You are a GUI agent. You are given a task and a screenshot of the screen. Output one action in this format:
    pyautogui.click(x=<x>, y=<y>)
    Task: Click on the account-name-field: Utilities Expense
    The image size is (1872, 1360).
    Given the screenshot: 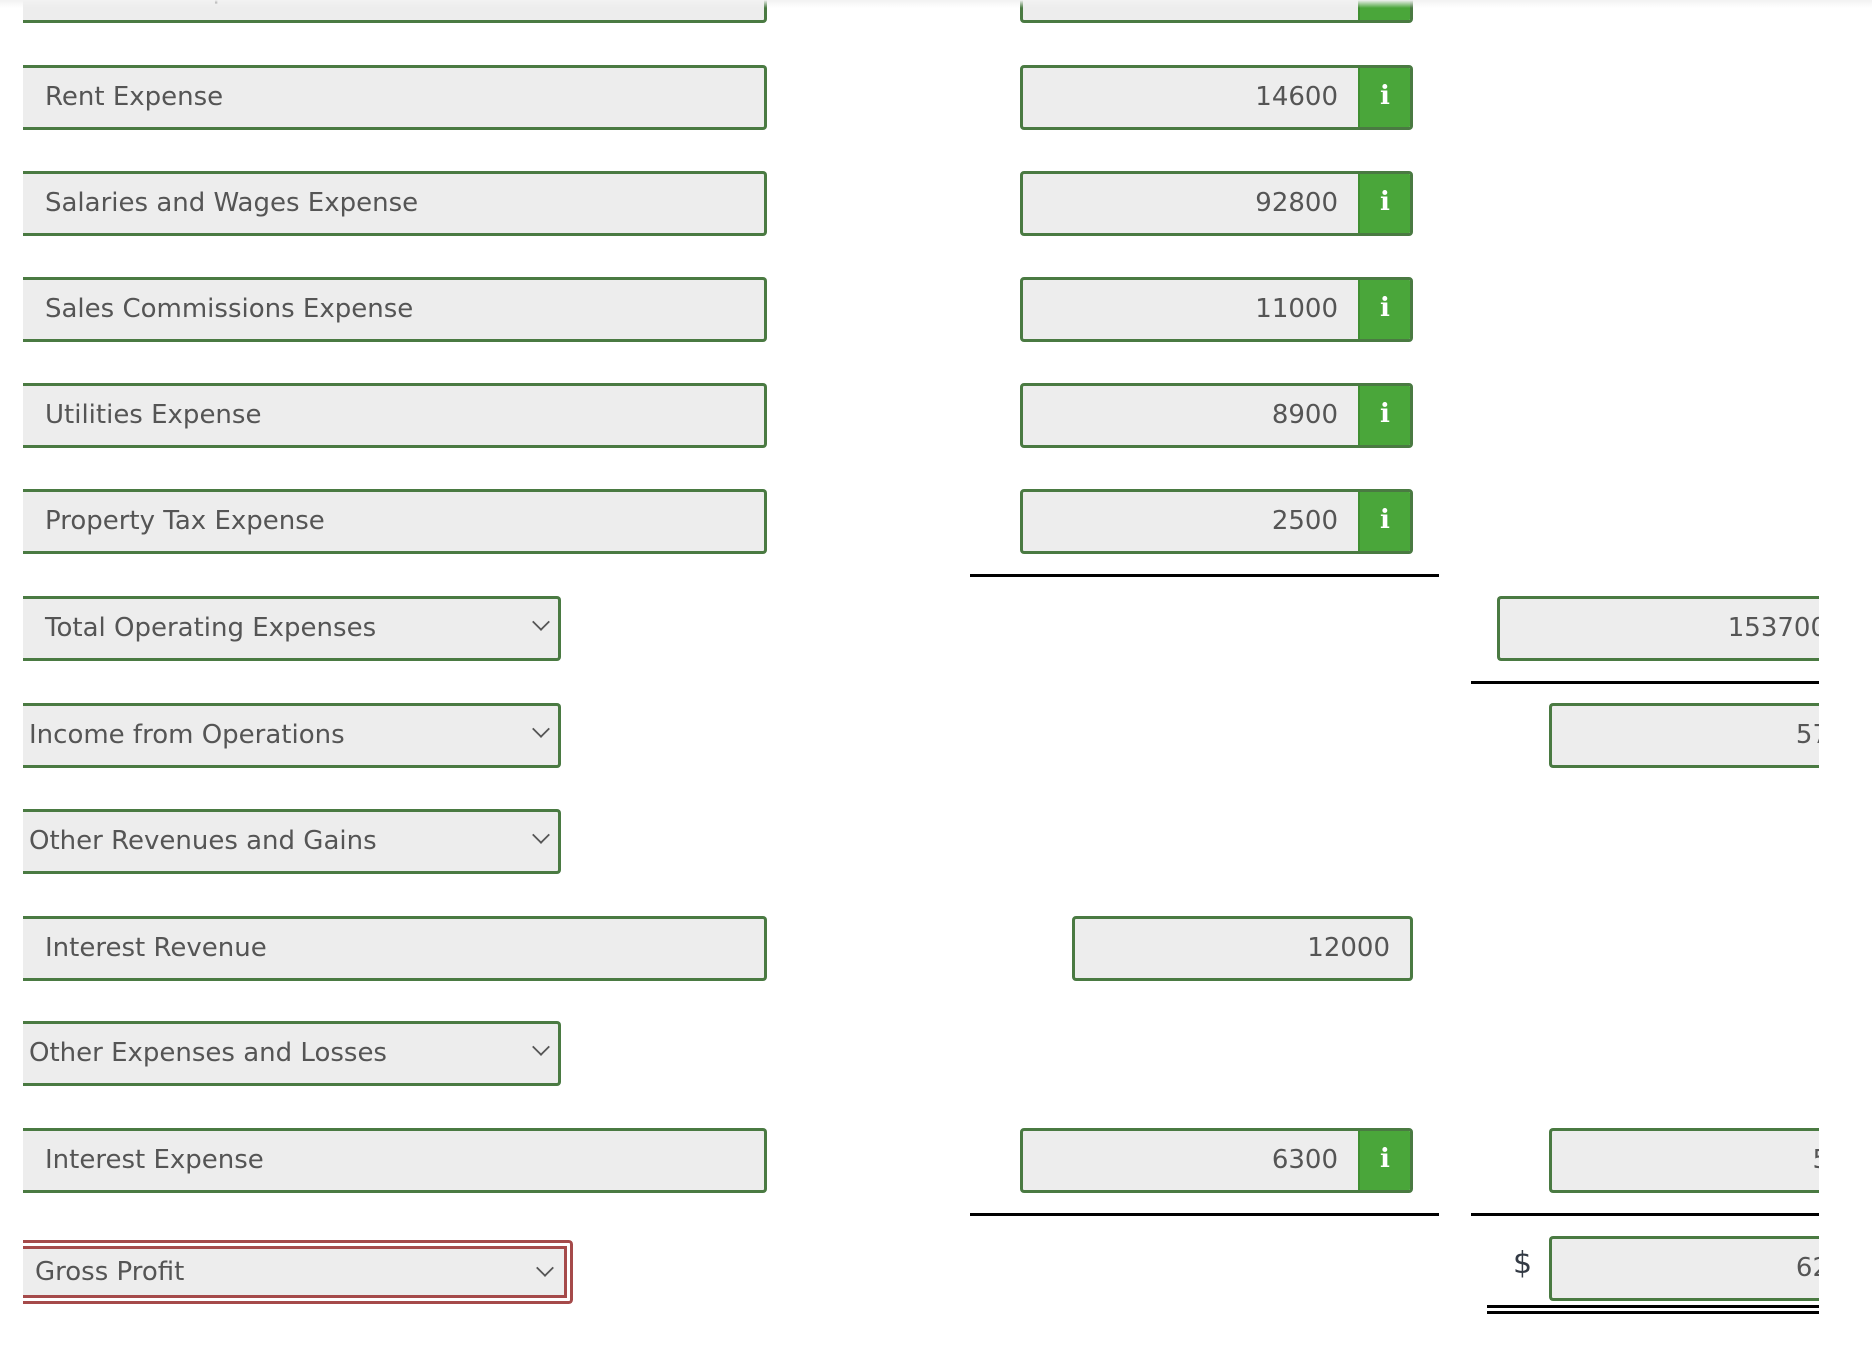 What is the action you would take?
    pyautogui.click(x=395, y=415)
    